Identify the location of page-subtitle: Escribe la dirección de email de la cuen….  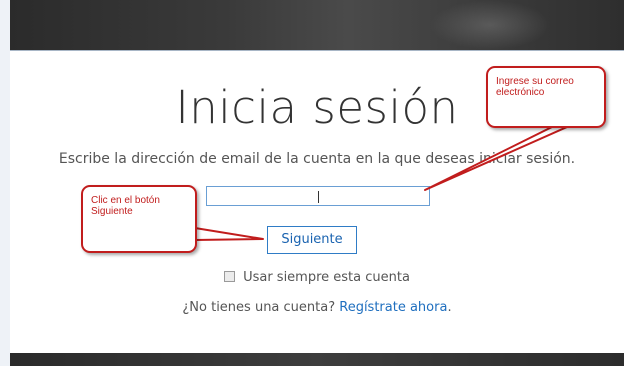
(317, 159).